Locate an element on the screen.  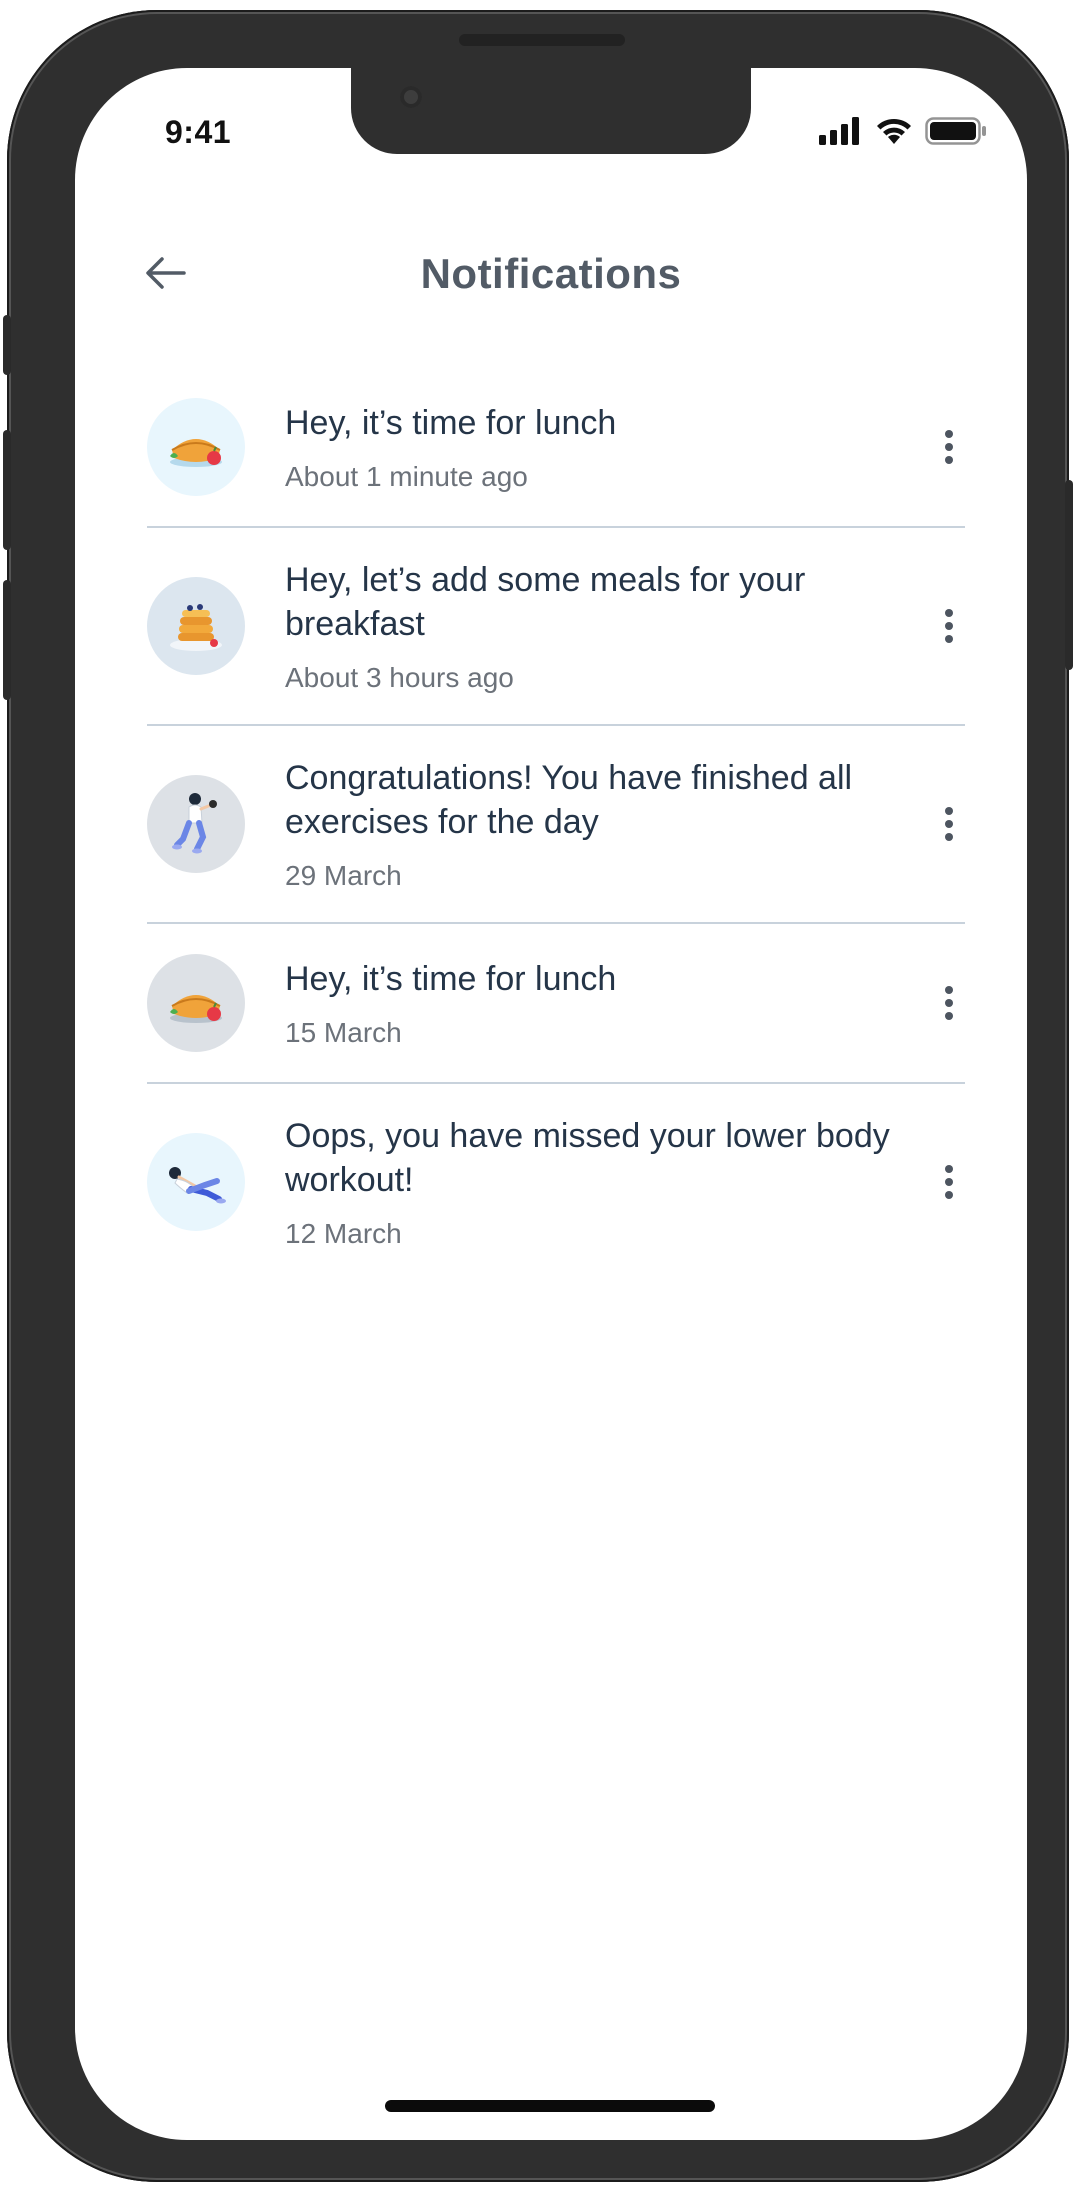
mute-switch is located at coordinates (7, 345).